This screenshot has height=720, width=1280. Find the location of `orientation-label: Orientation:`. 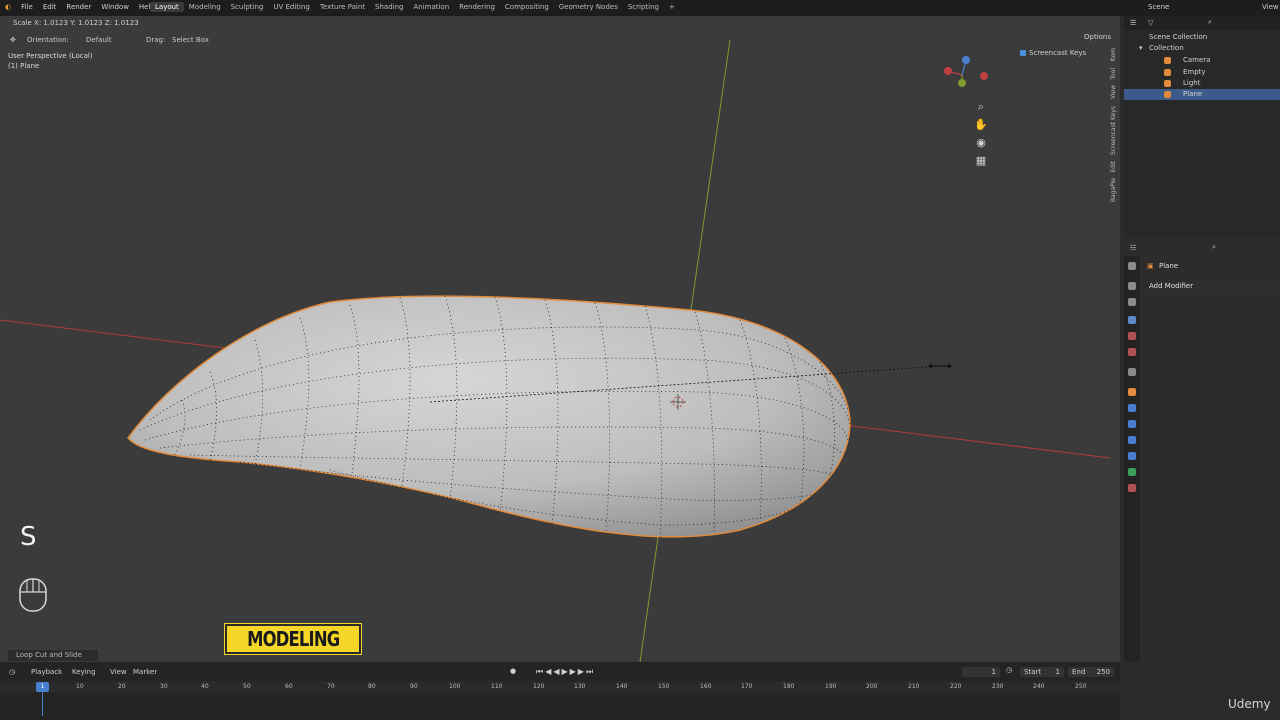

orientation-label: Orientation: is located at coordinates (48, 40).